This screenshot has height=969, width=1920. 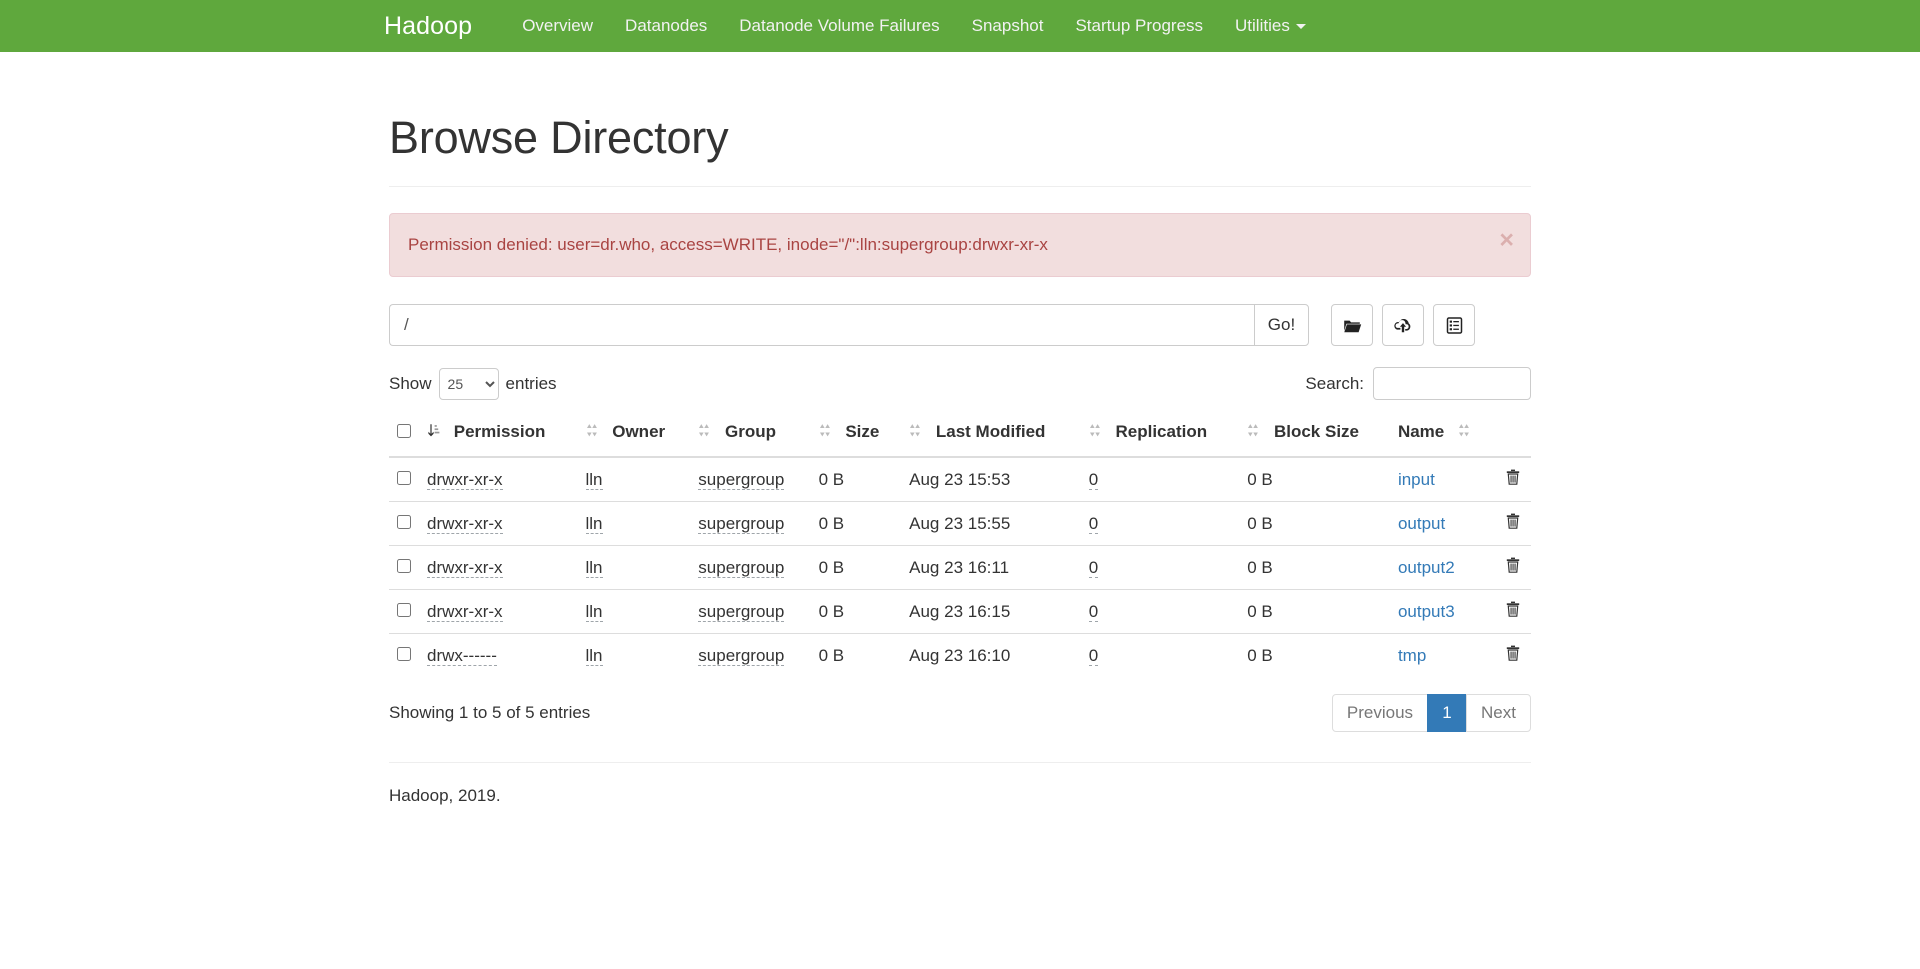 What do you see at coordinates (490, 712) in the screenshot?
I see `entries-info: Showing 1 to 5 of 5 entries` at bounding box center [490, 712].